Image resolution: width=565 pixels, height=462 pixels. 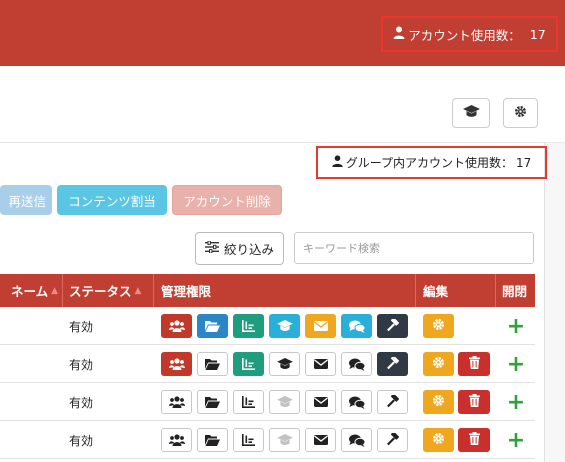 I want to click on account-delete-button: アカウント削除, so click(x=227, y=200).